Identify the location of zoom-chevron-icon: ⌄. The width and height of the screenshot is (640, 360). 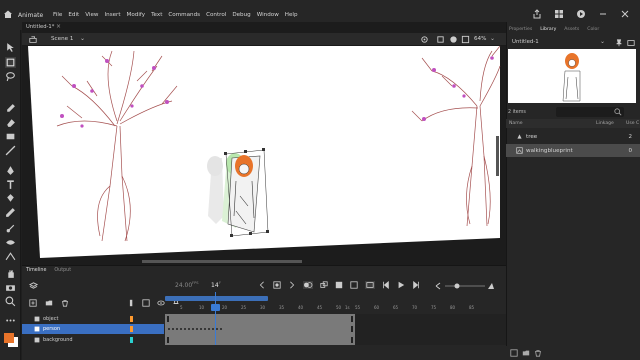
(492, 38).